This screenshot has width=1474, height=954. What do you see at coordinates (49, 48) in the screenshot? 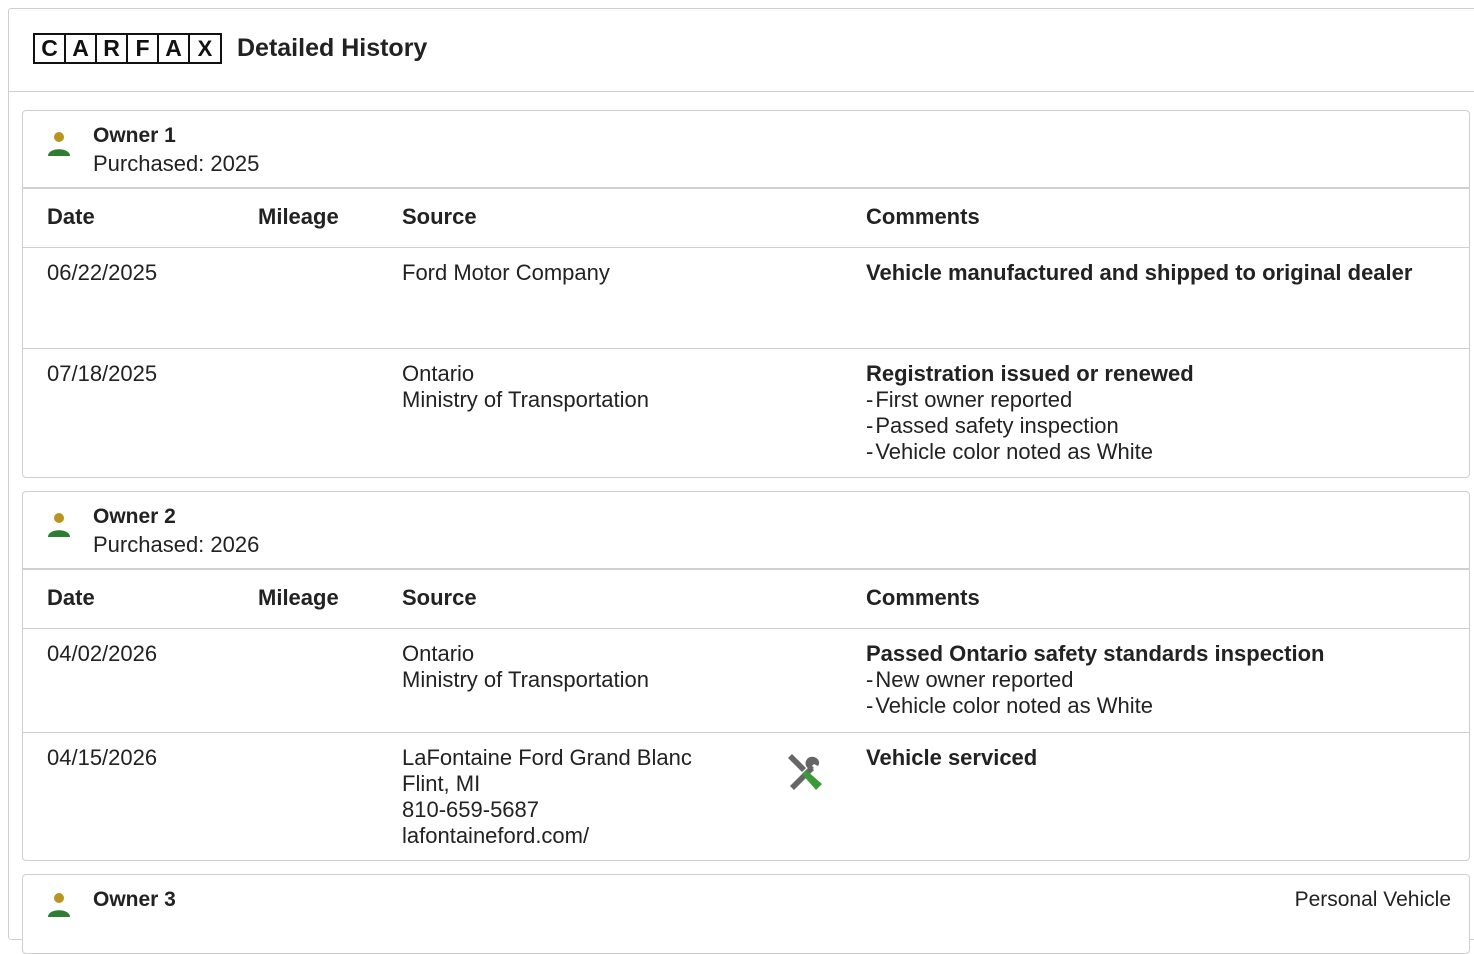
I see `logo-letter: C` at bounding box center [49, 48].